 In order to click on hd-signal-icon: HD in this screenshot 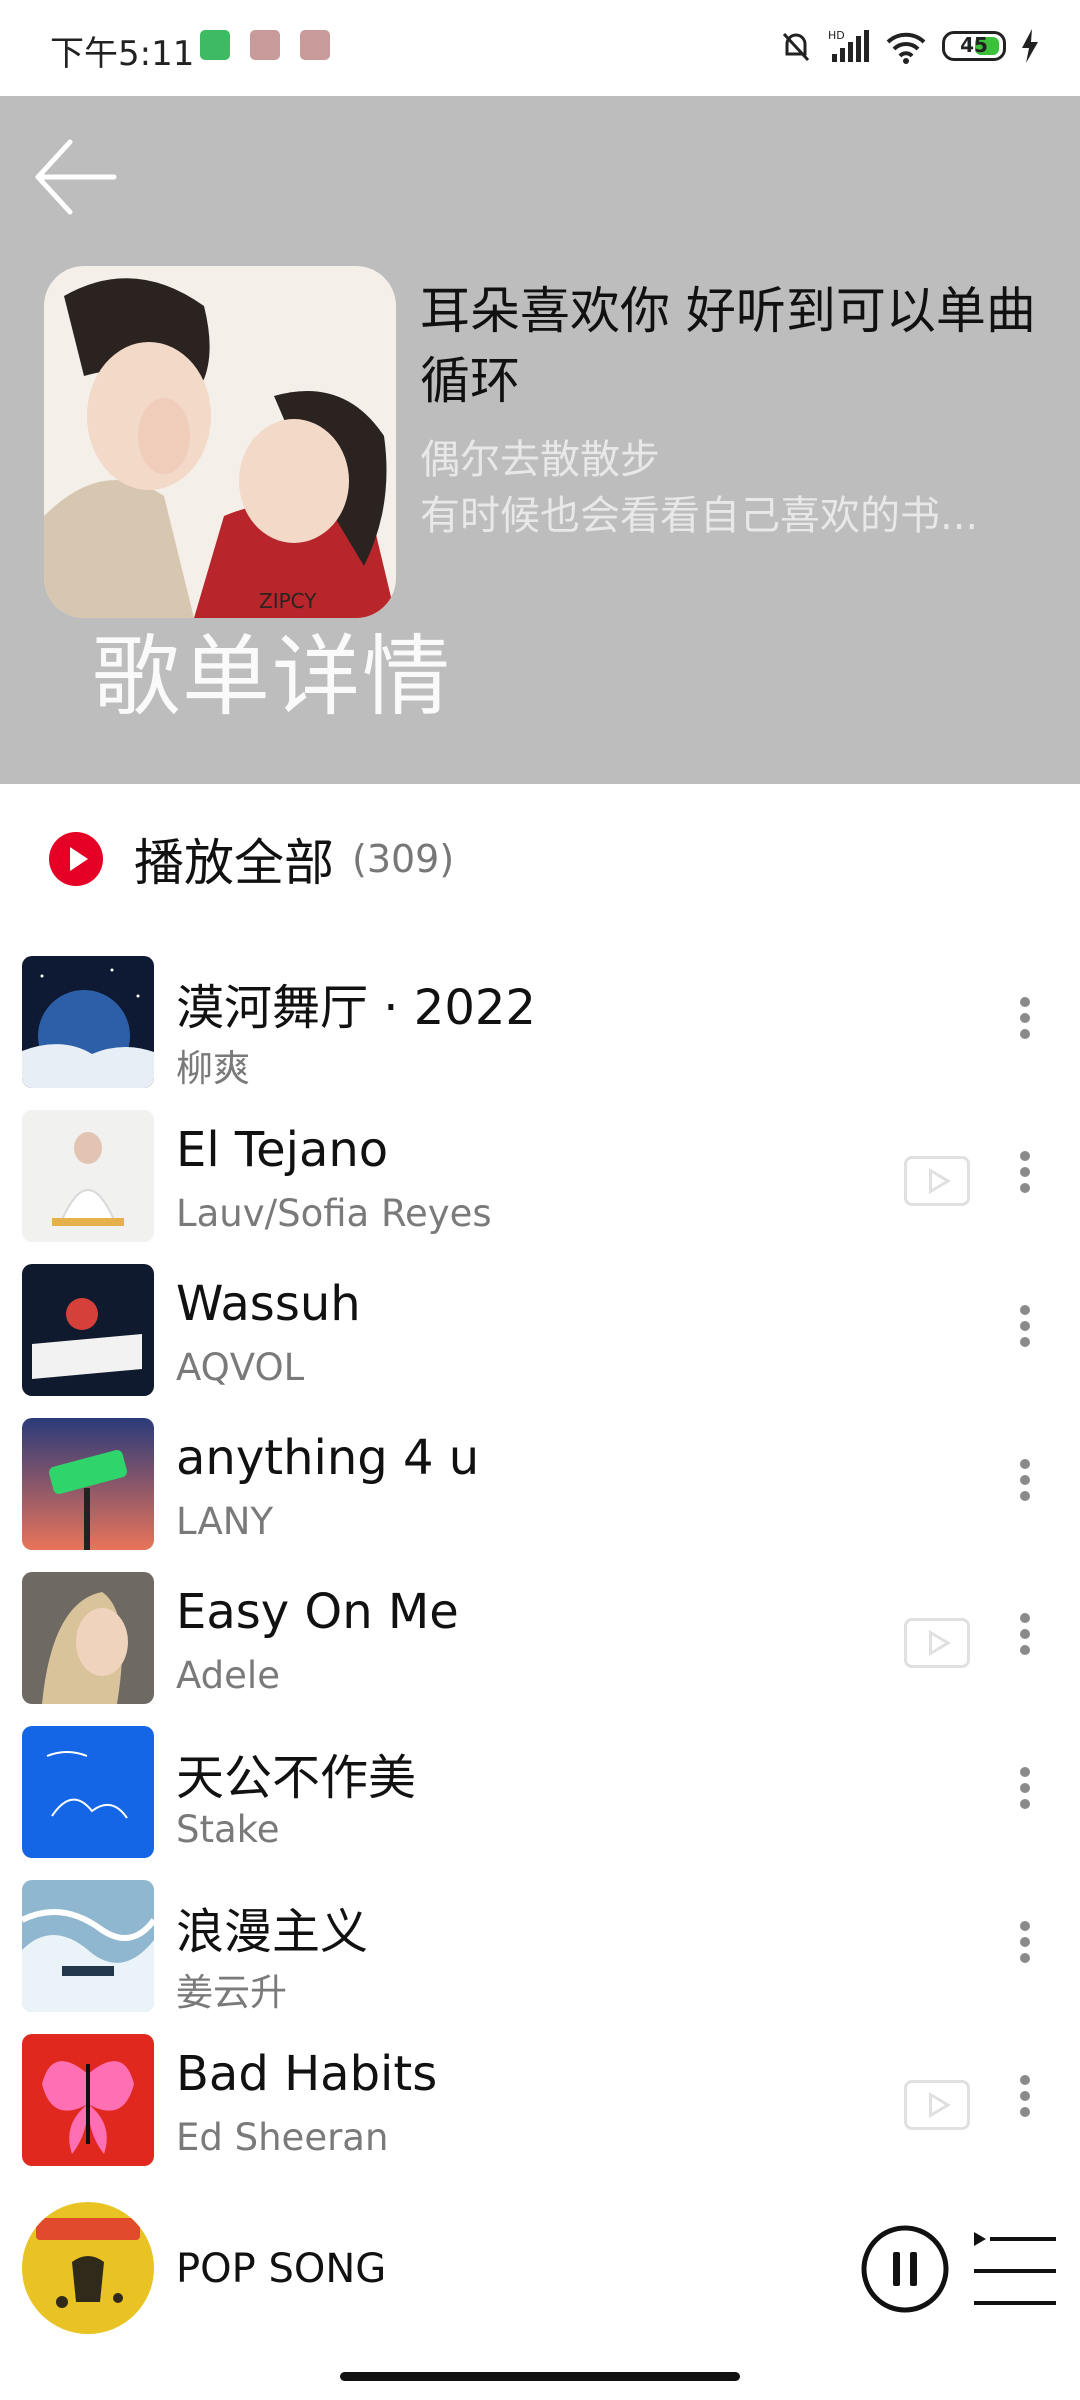, I will do `click(848, 45)`.